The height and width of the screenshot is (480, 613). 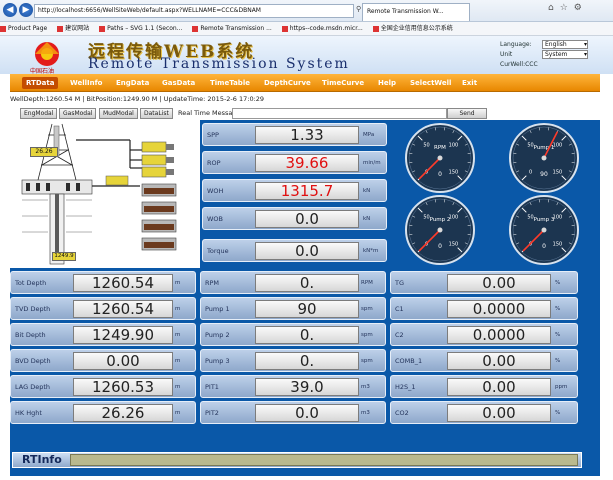 What do you see at coordinates (405, 387) in the screenshot?
I see `param-label: H2S_1` at bounding box center [405, 387].